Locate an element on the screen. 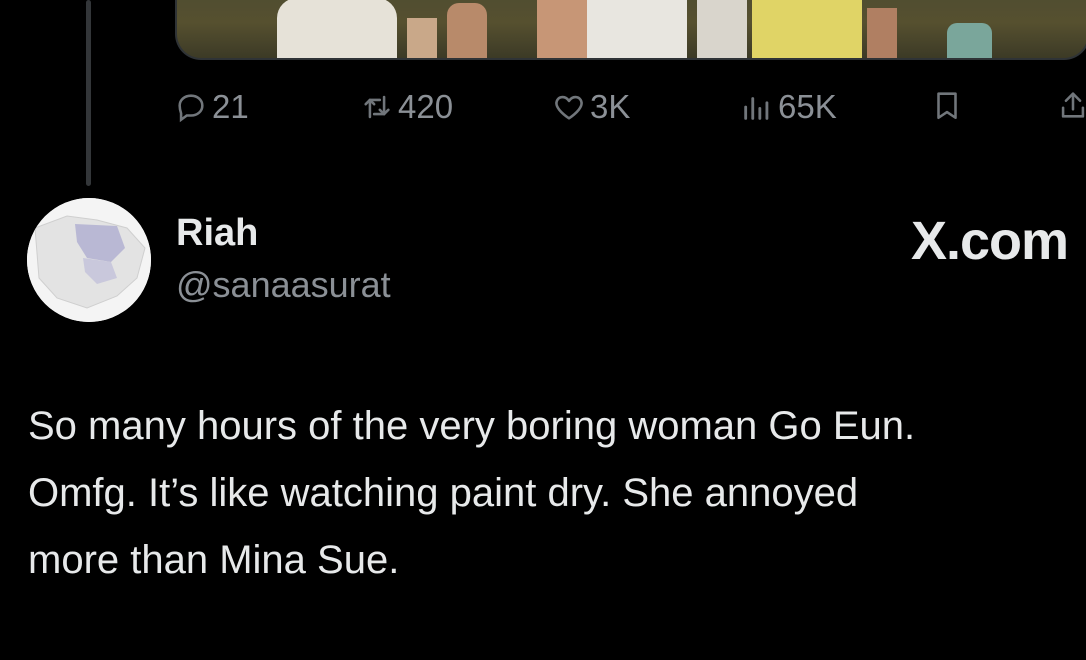 This screenshot has width=1086, height=660. repost-icon is located at coordinates (377, 107).